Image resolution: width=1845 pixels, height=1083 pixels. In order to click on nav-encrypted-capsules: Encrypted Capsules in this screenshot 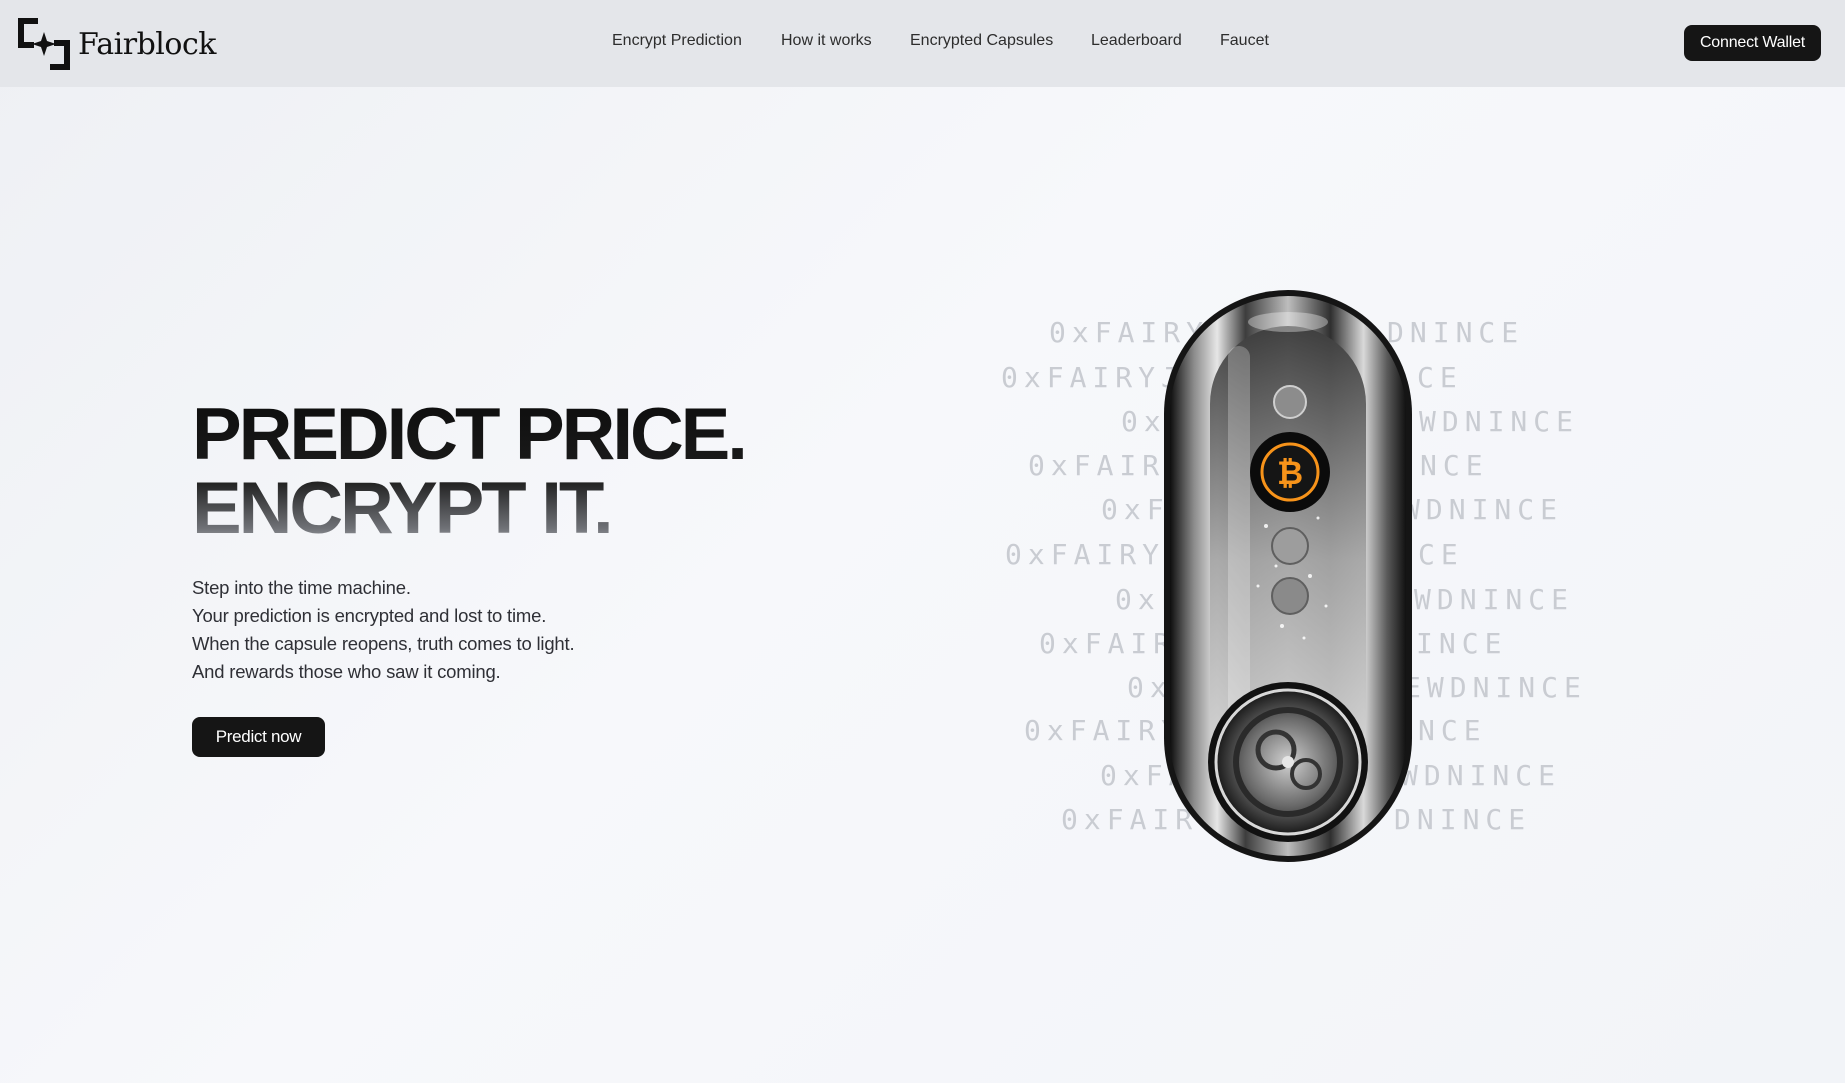, I will do `click(981, 41)`.